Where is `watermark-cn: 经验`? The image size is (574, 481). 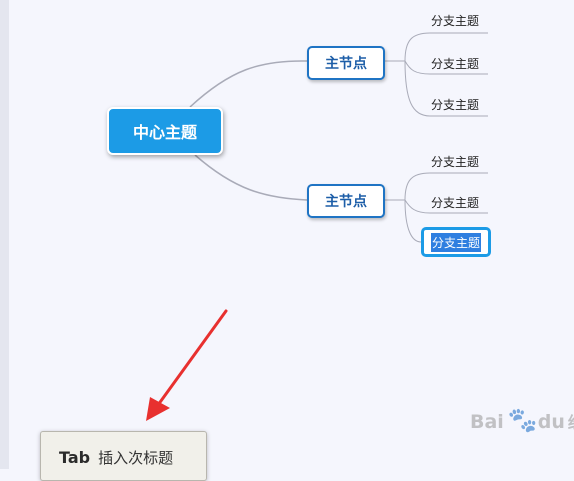 watermark-cn: 经验 is located at coordinates (571, 422).